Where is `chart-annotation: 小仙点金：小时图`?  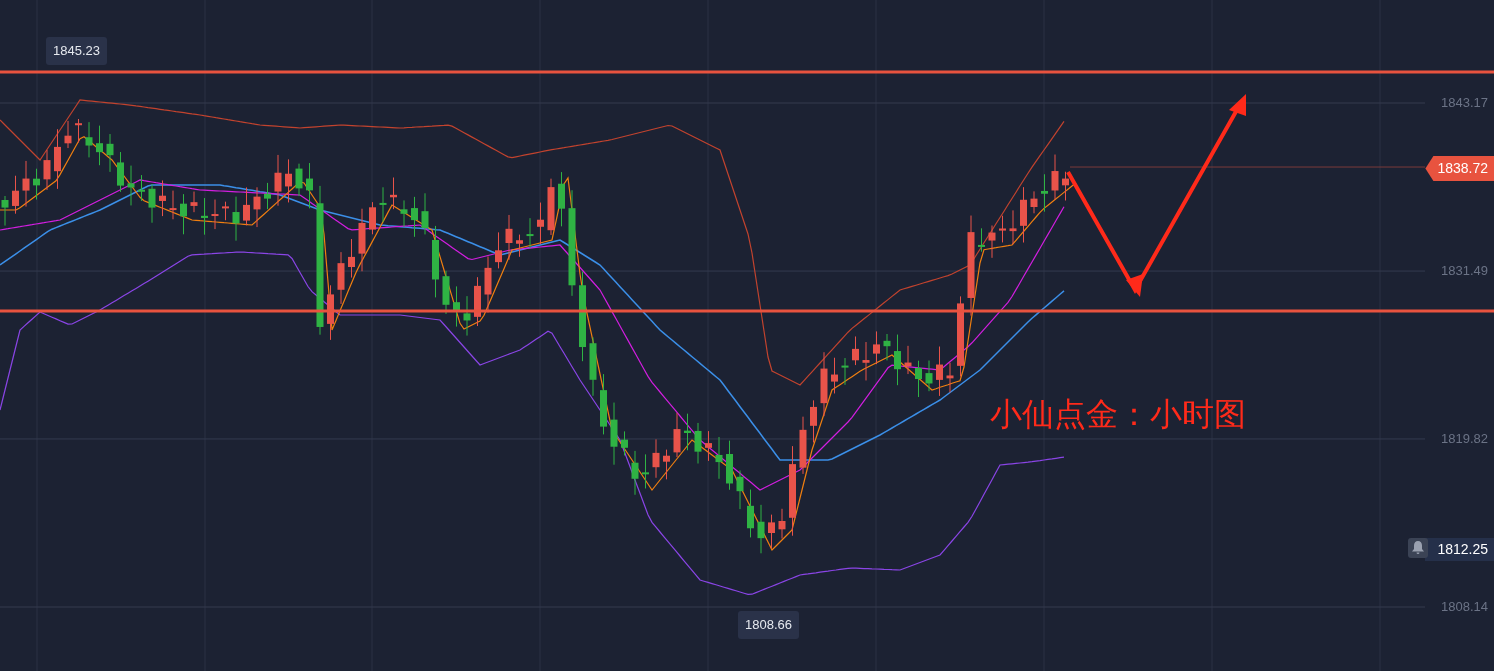 chart-annotation: 小仙点金：小时图 is located at coordinates (1118, 414).